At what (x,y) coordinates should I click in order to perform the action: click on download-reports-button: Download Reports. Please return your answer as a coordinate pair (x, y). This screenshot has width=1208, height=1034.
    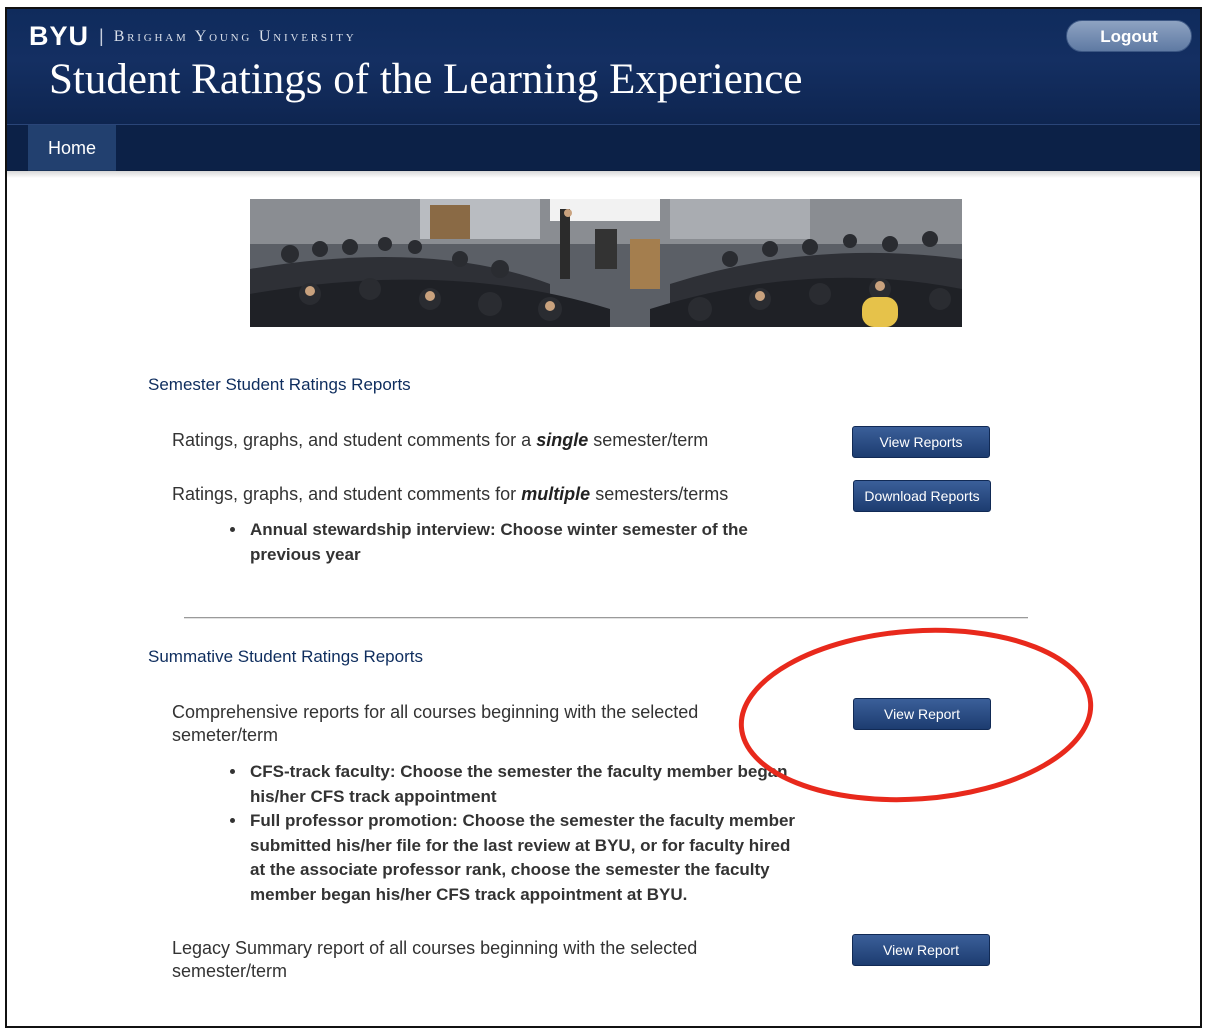
    Looking at the image, I should click on (922, 496).